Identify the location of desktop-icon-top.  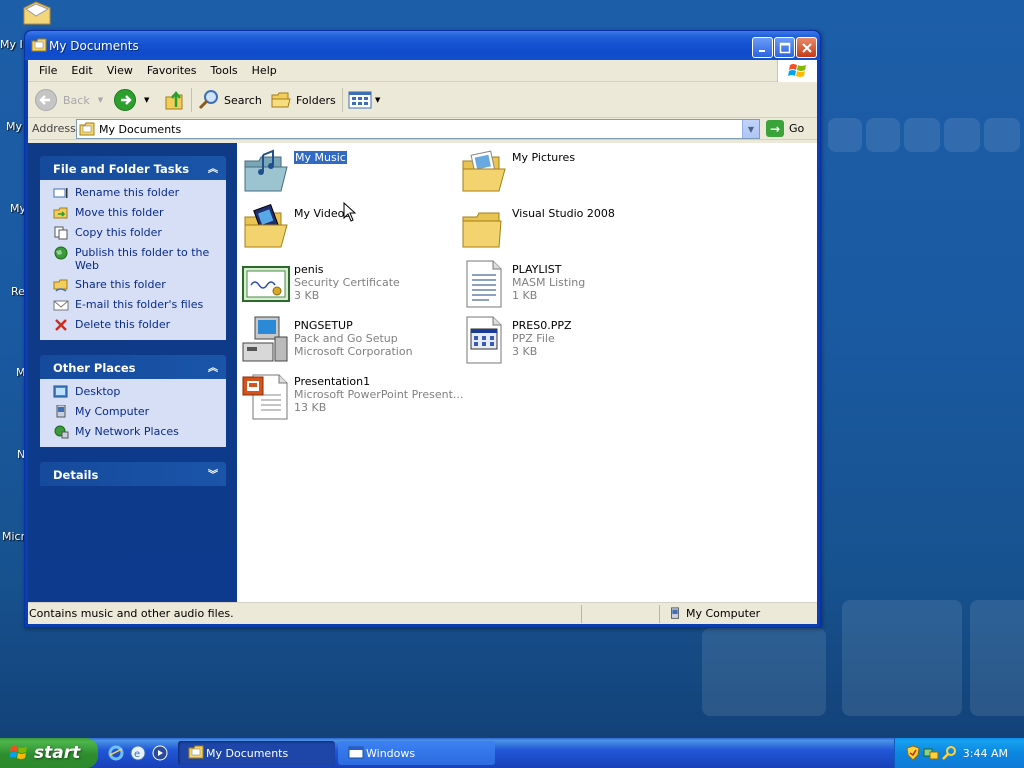
(37, 15).